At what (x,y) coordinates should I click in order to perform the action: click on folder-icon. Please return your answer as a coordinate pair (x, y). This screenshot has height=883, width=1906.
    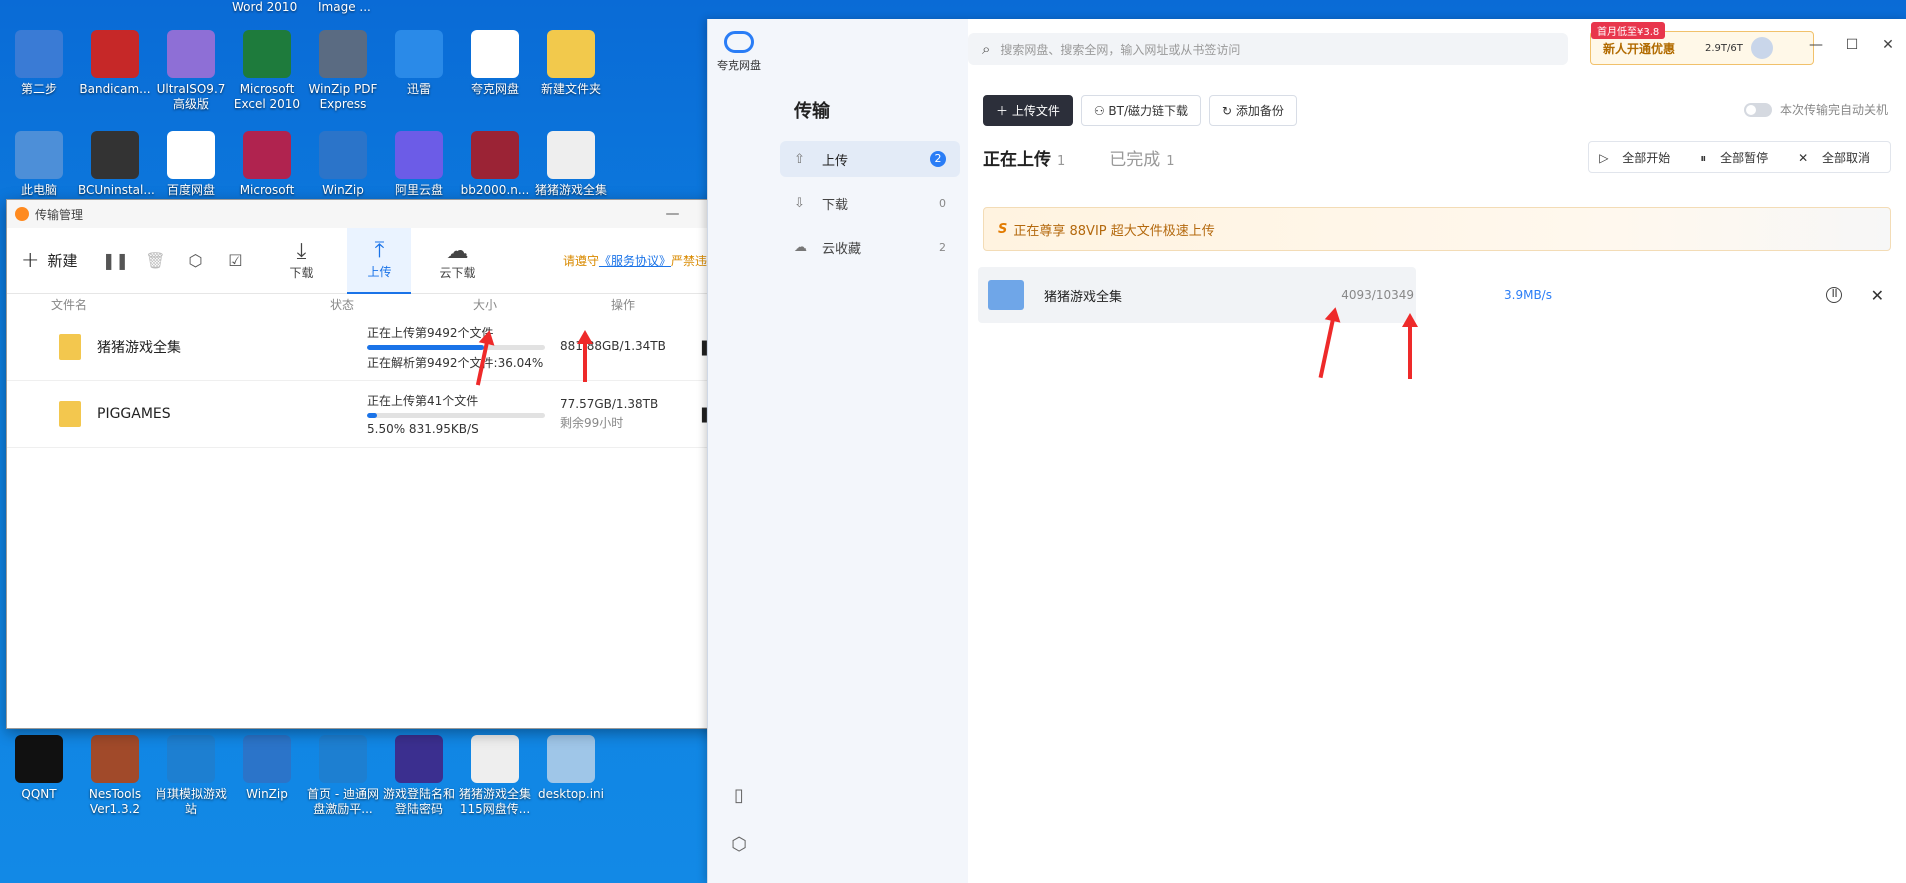
    Looking at the image, I should click on (1006, 295).